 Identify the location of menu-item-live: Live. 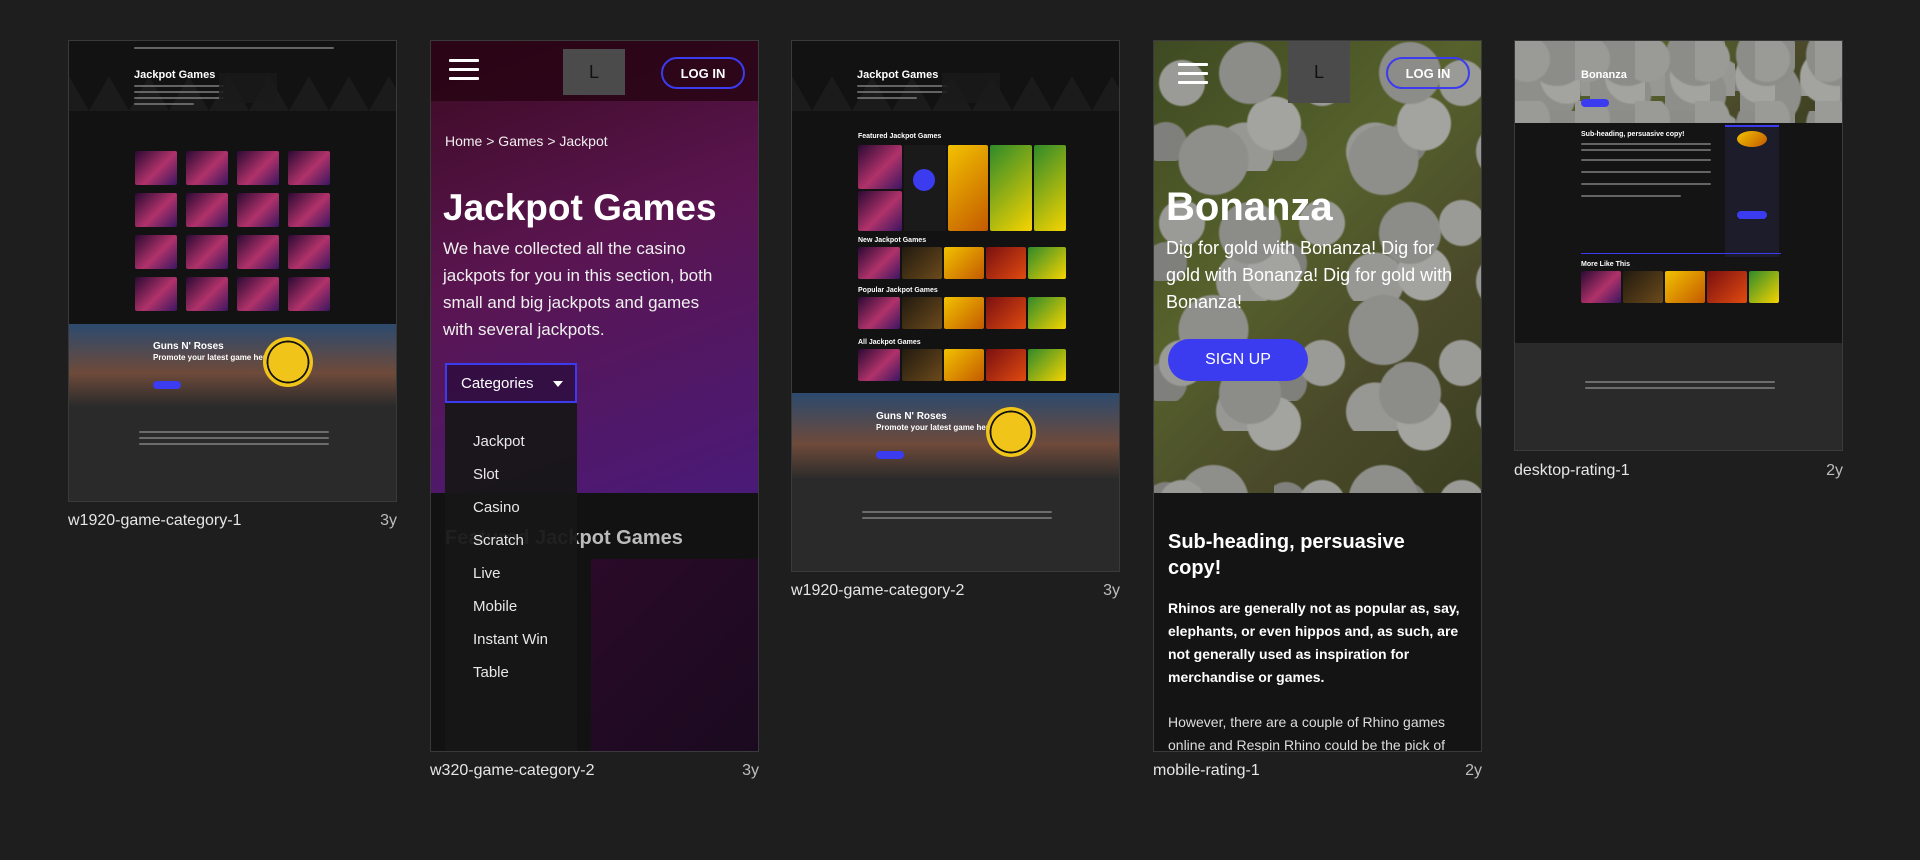
(487, 573).